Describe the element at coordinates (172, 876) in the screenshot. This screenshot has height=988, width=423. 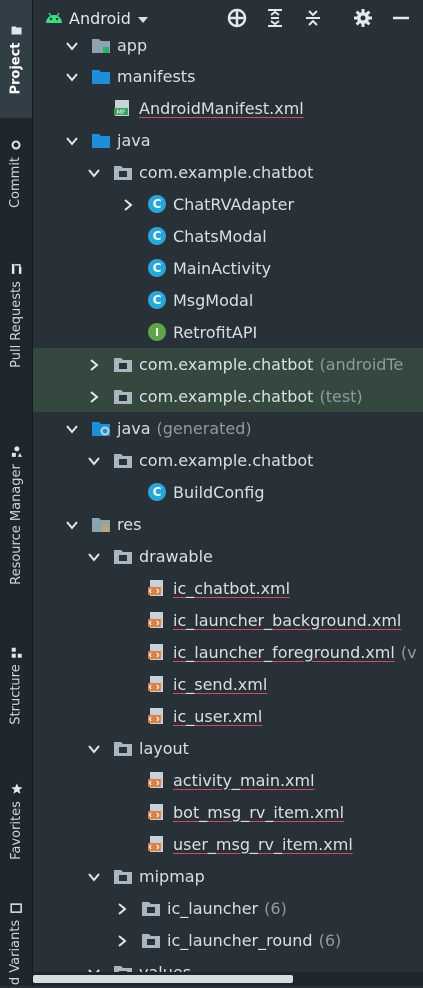
I see `tree-node-label: mipmap` at that location.